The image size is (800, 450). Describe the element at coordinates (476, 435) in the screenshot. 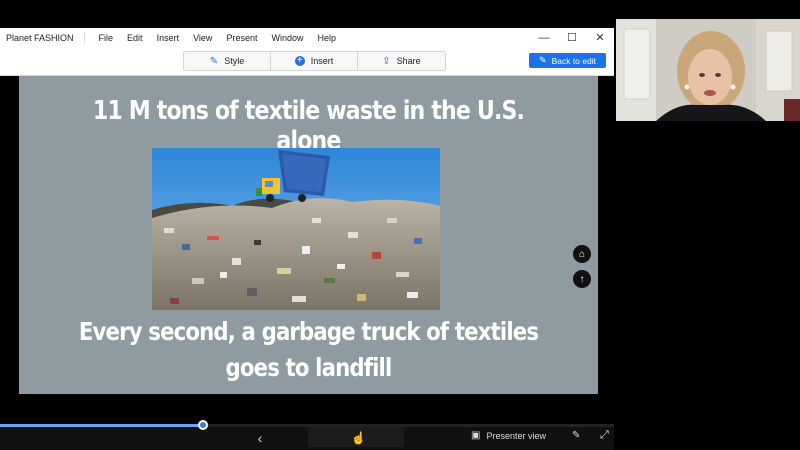

I see `presenter-view-icon: ▣` at that location.